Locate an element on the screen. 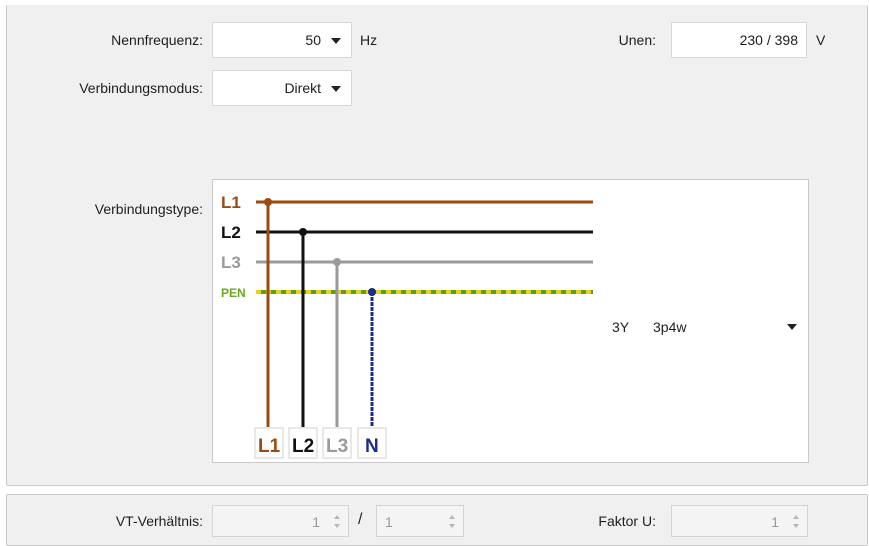  terminal-label-l2: L2 is located at coordinates (303, 446).